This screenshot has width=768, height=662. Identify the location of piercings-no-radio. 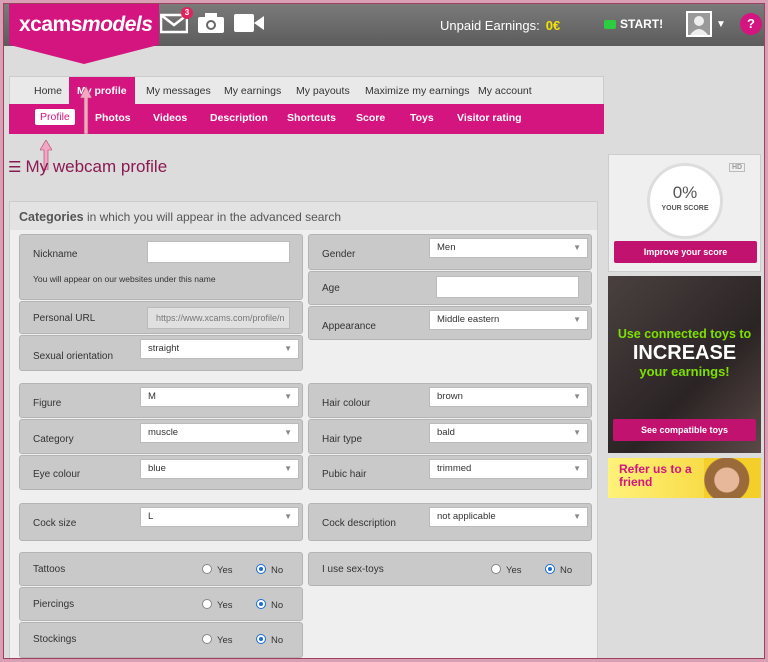
(261, 604).